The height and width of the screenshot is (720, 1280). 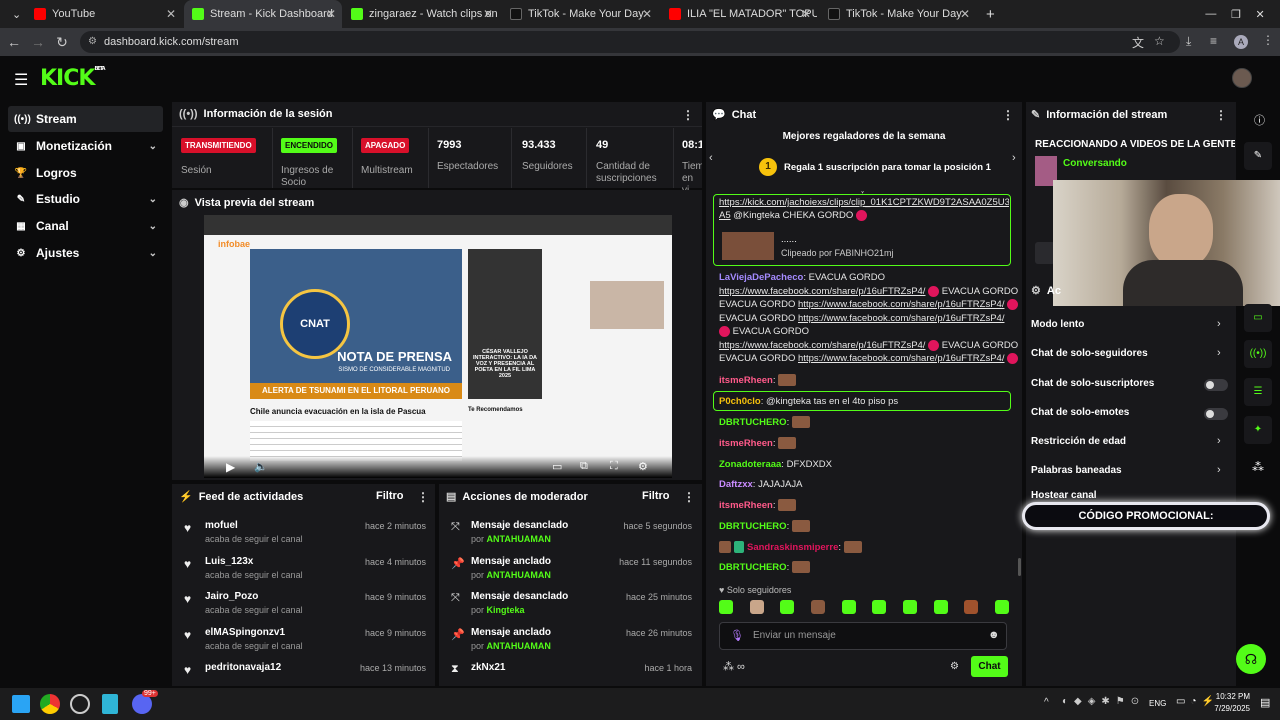 I want to click on maximize-icon: ❐, so click(x=1236, y=14).